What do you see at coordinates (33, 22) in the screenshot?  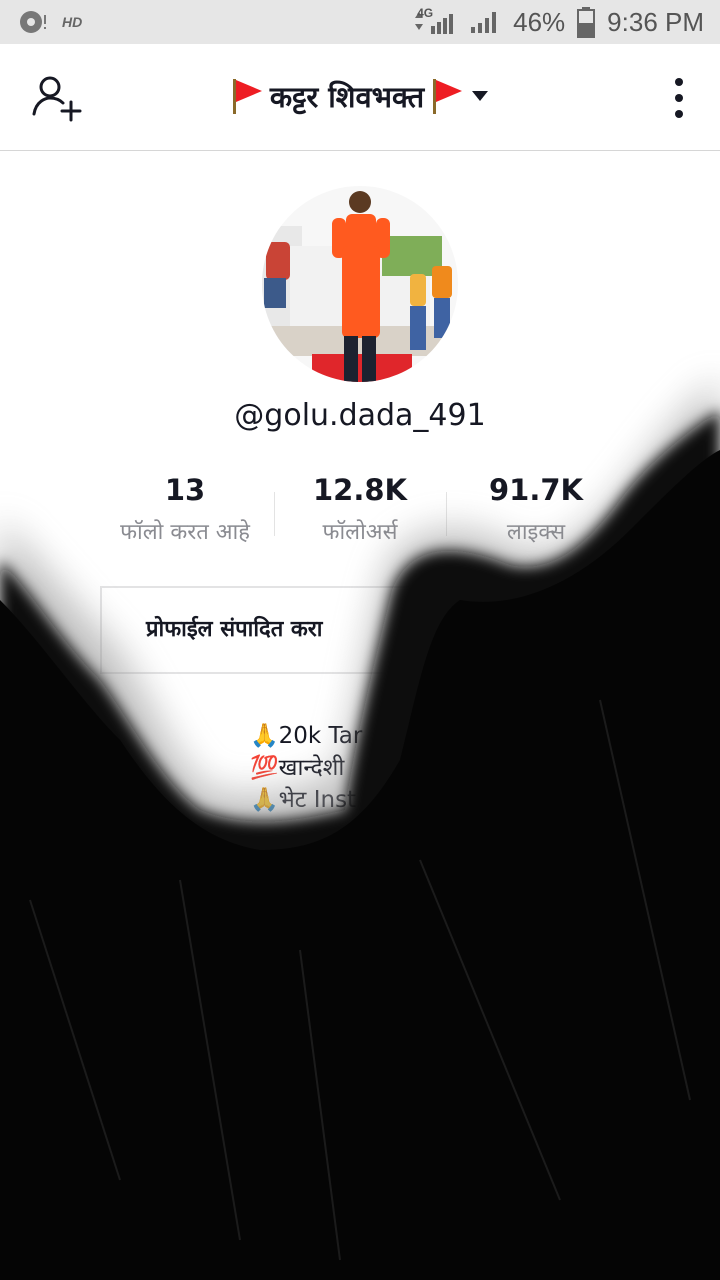 I see `sync-icon` at bounding box center [33, 22].